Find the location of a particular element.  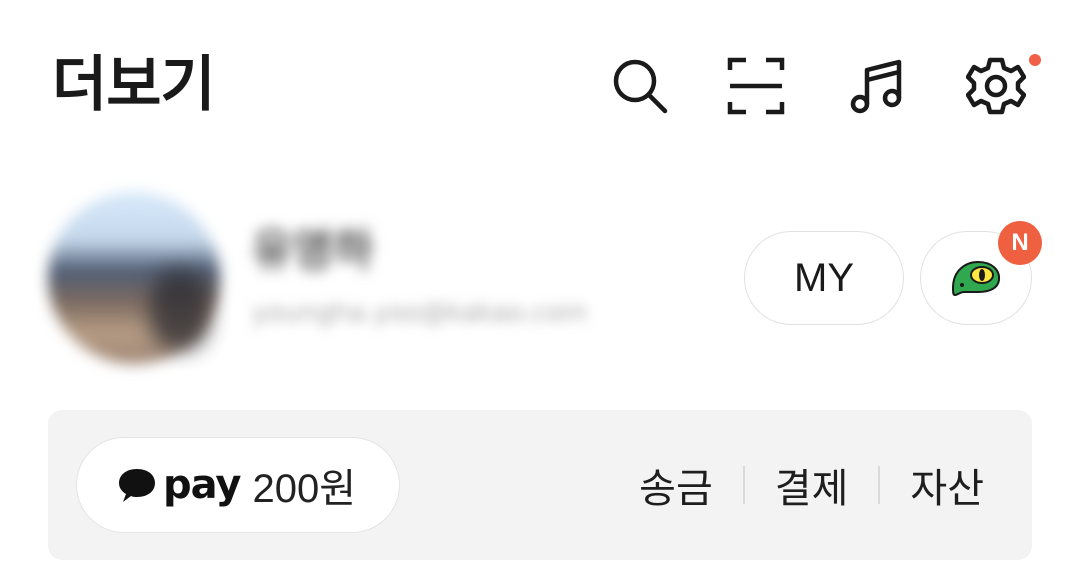

music-icon is located at coordinates (878, 86).